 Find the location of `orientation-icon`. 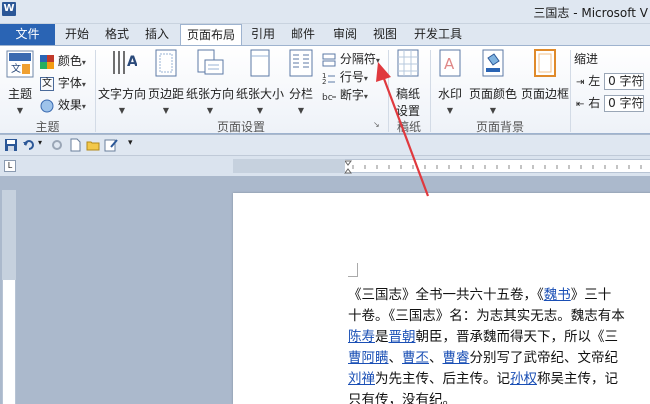

orientation-icon is located at coordinates (210, 62).